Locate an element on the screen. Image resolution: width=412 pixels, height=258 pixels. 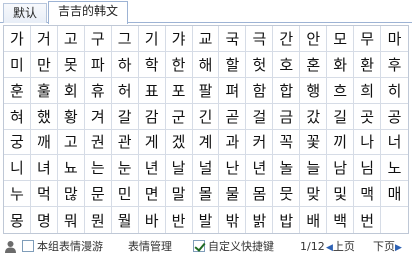
tab-default: 默认 is located at coordinates (25, 13).